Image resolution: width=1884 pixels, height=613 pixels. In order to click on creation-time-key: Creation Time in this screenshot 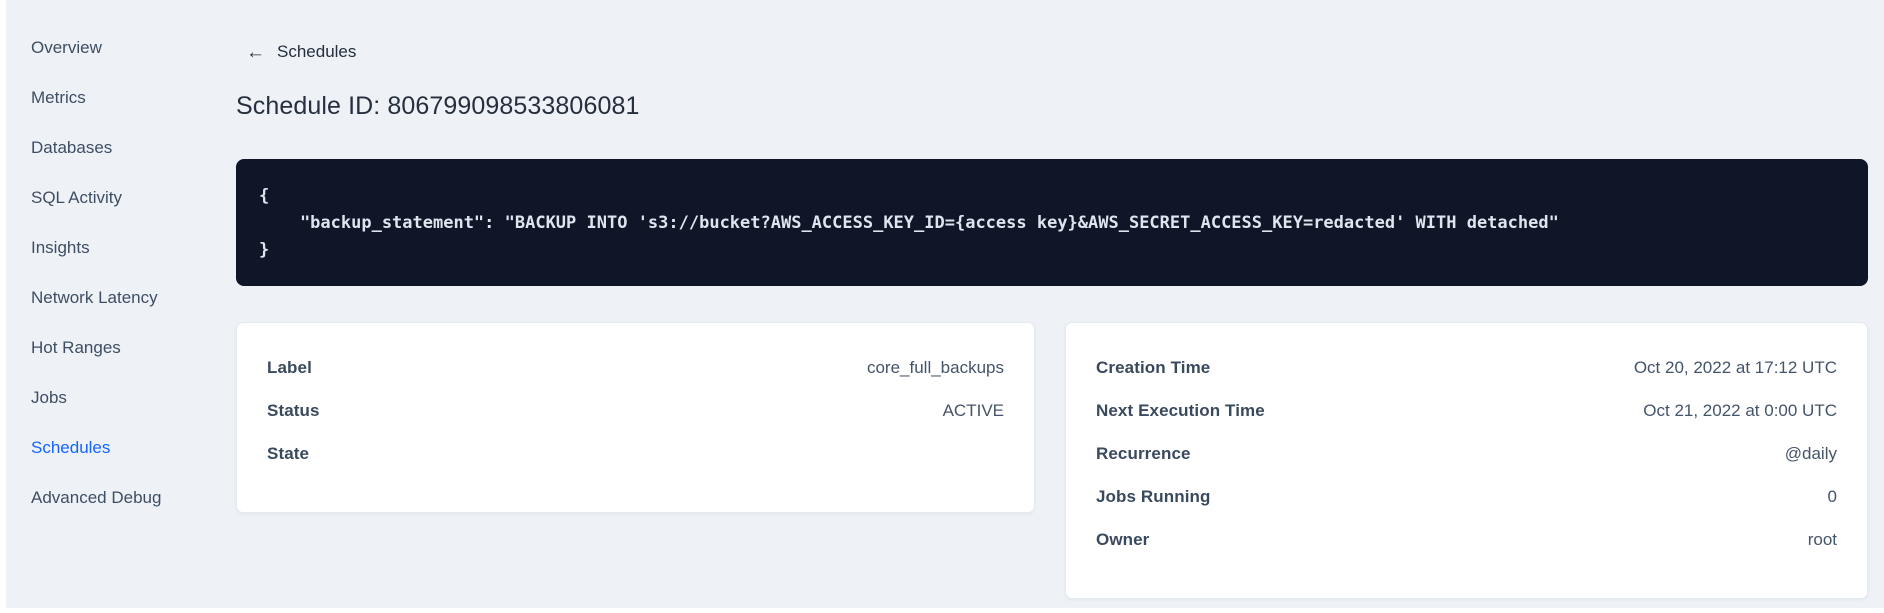, I will do `click(1153, 367)`.